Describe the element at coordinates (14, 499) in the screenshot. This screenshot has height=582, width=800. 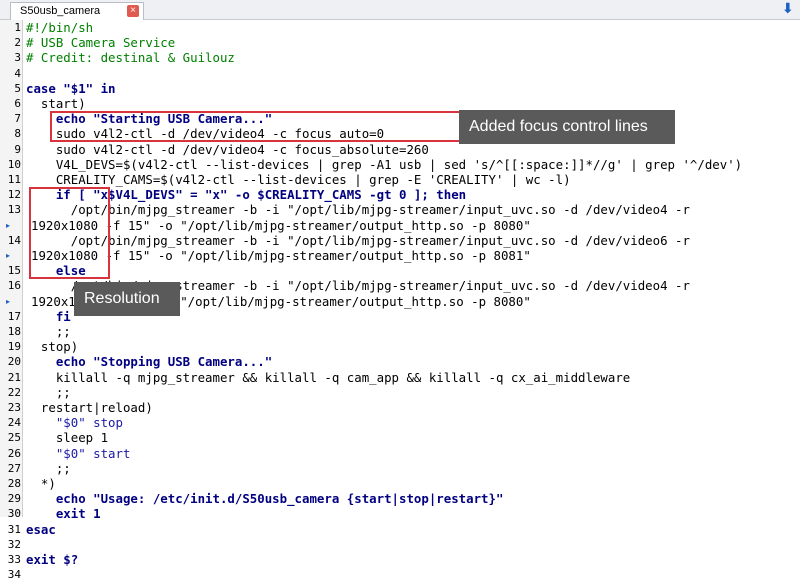
I see `line-number: 29` at that location.